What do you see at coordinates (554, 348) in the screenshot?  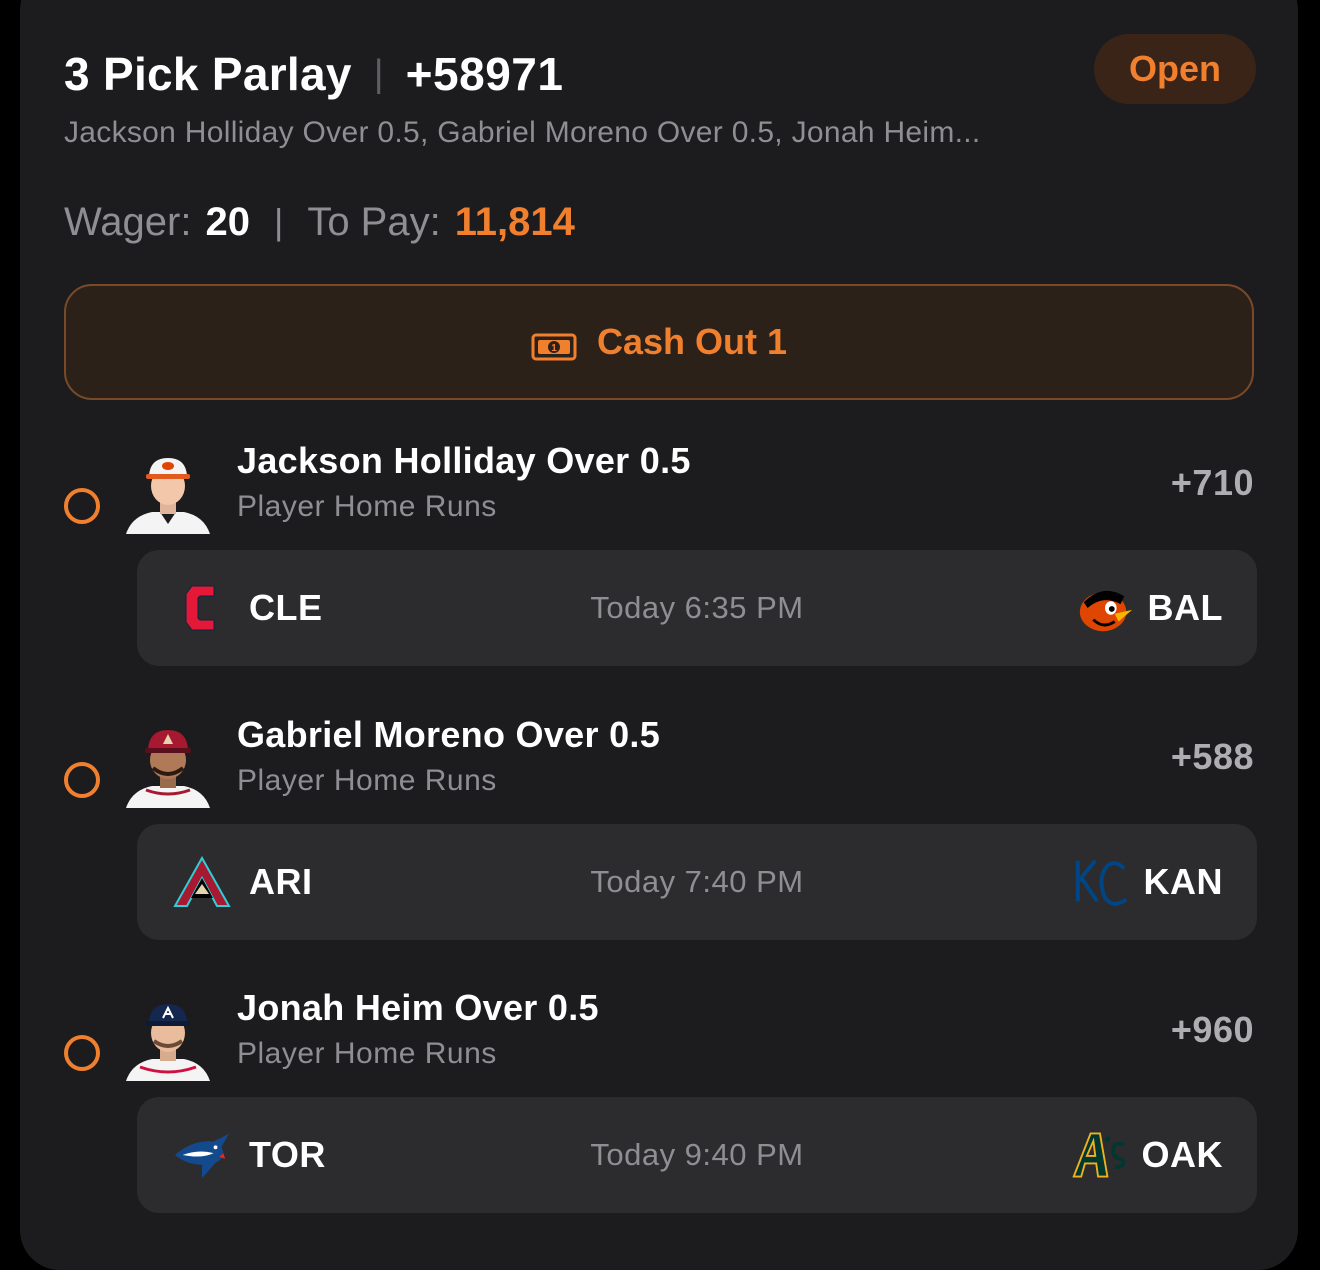 I see `svg-text: 1` at bounding box center [554, 348].